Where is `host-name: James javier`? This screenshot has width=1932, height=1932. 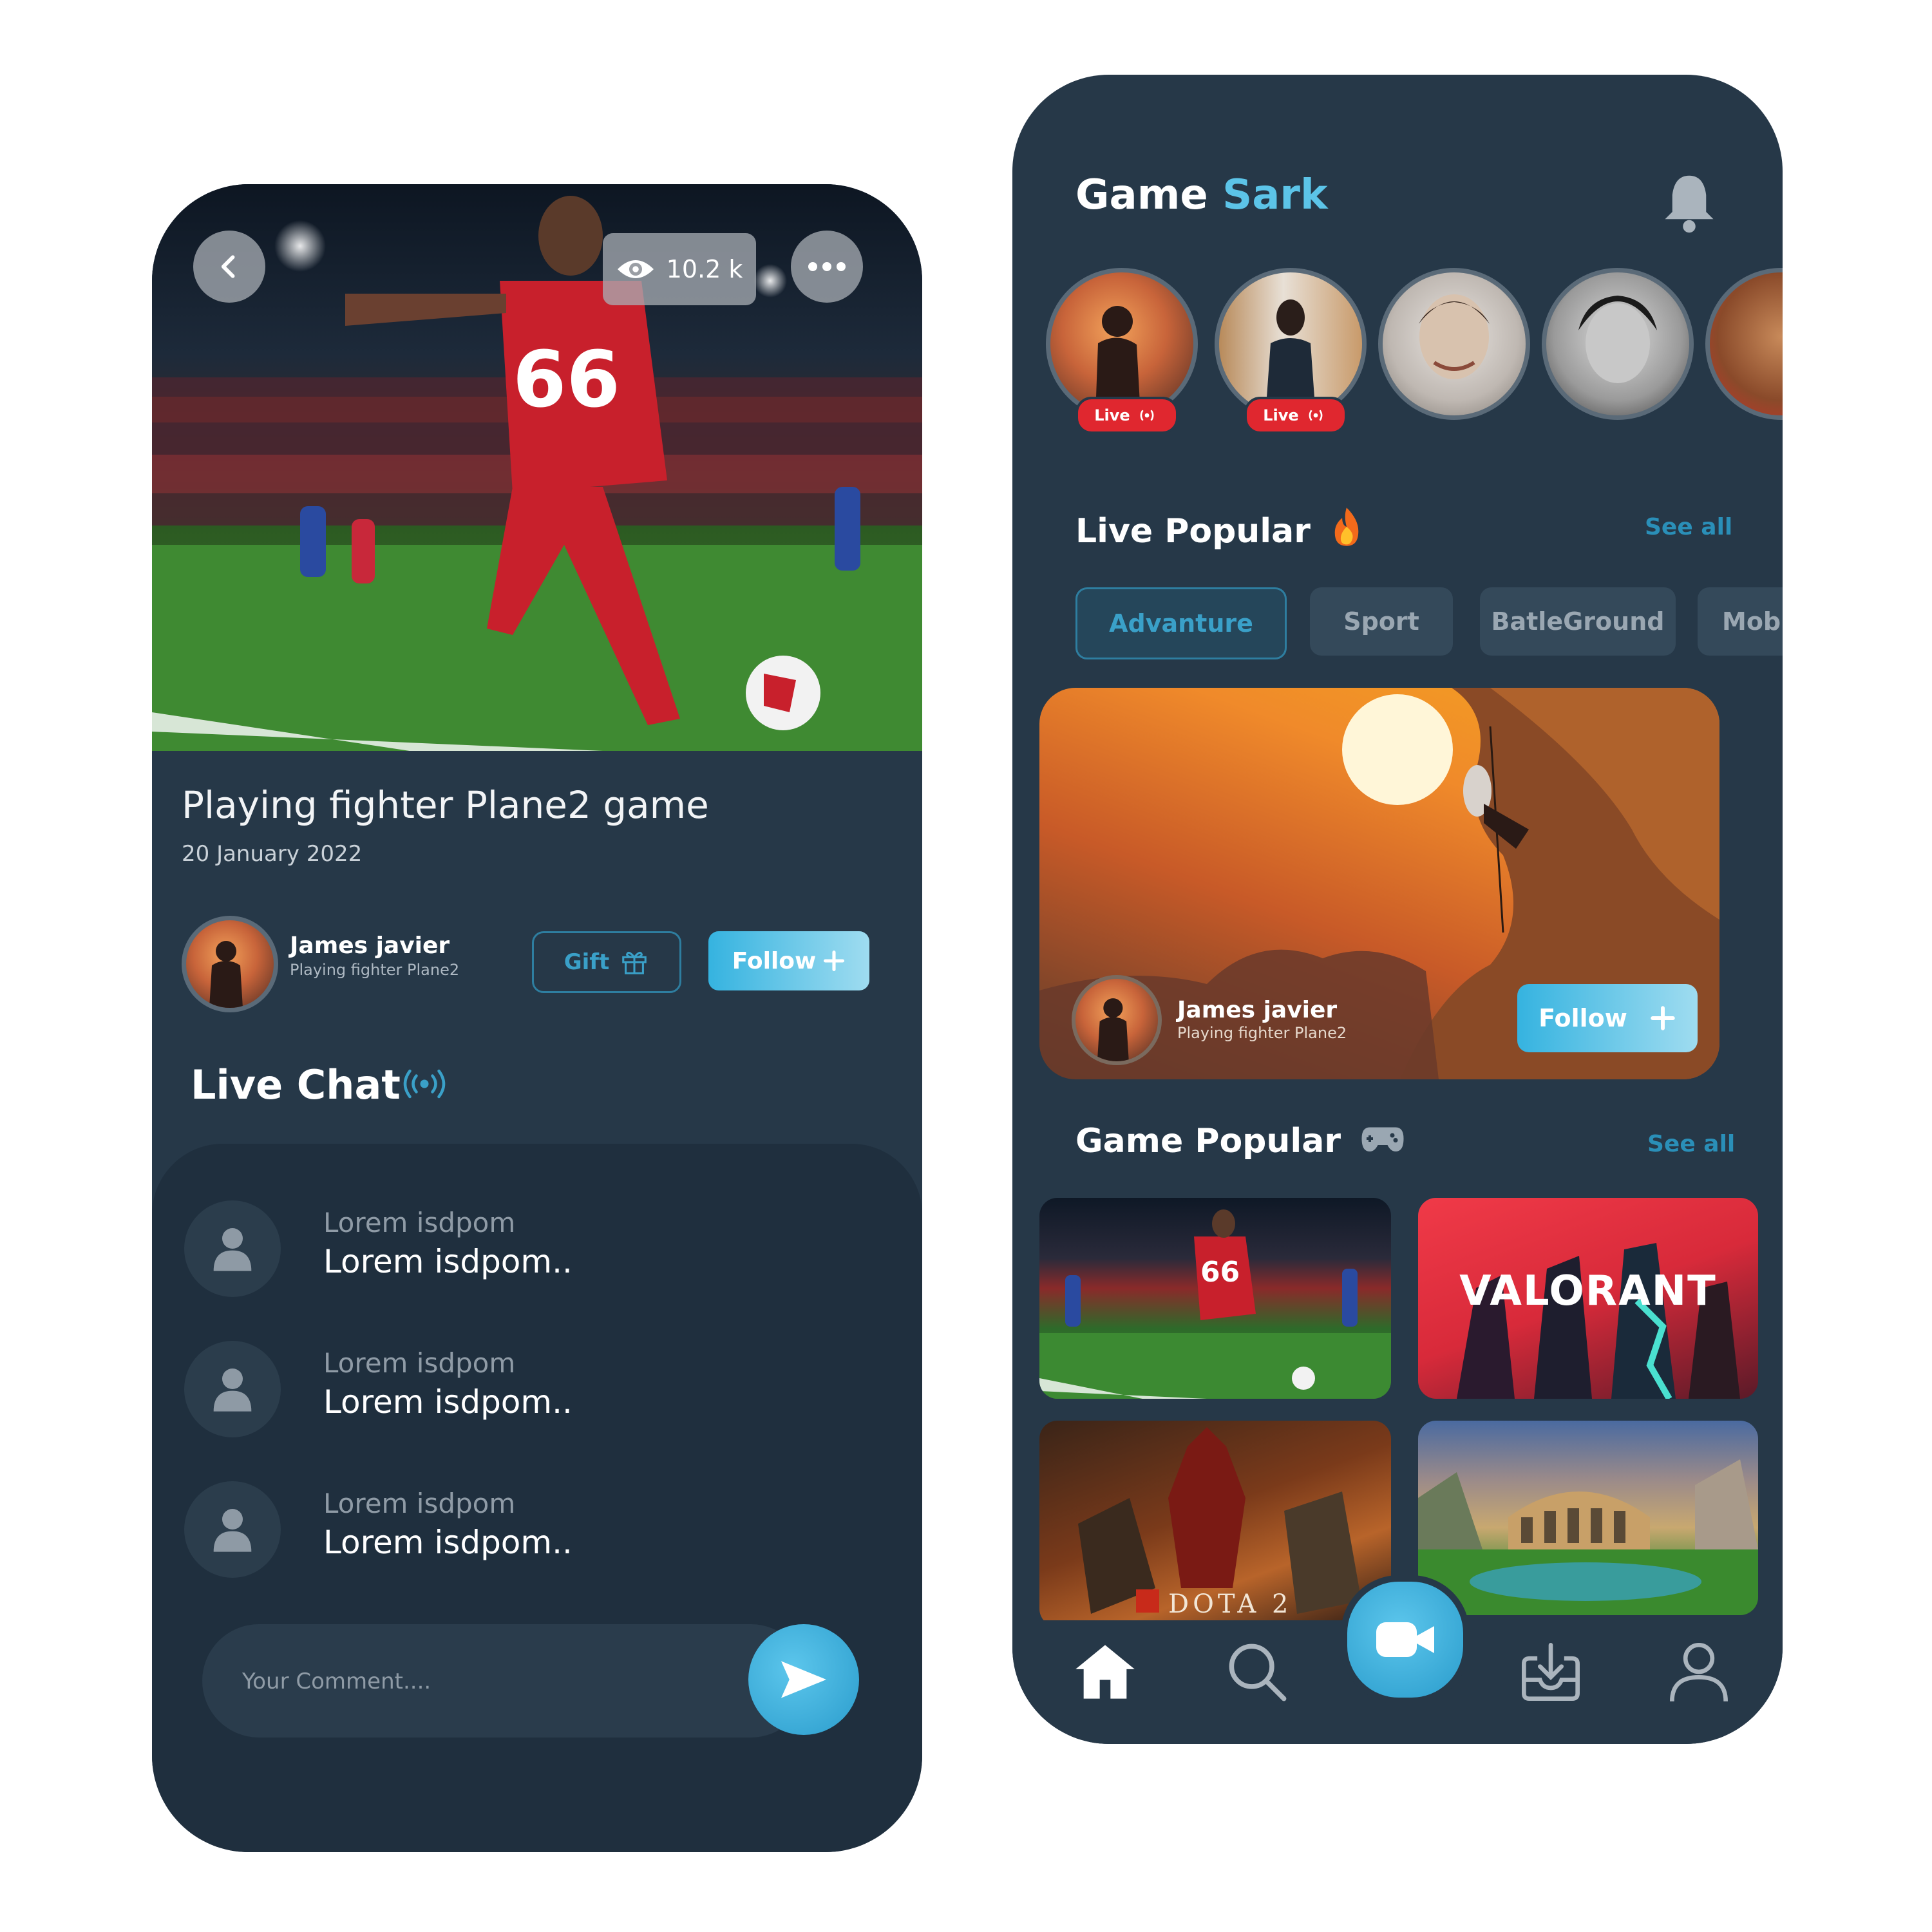 host-name: James javier is located at coordinates (370, 946).